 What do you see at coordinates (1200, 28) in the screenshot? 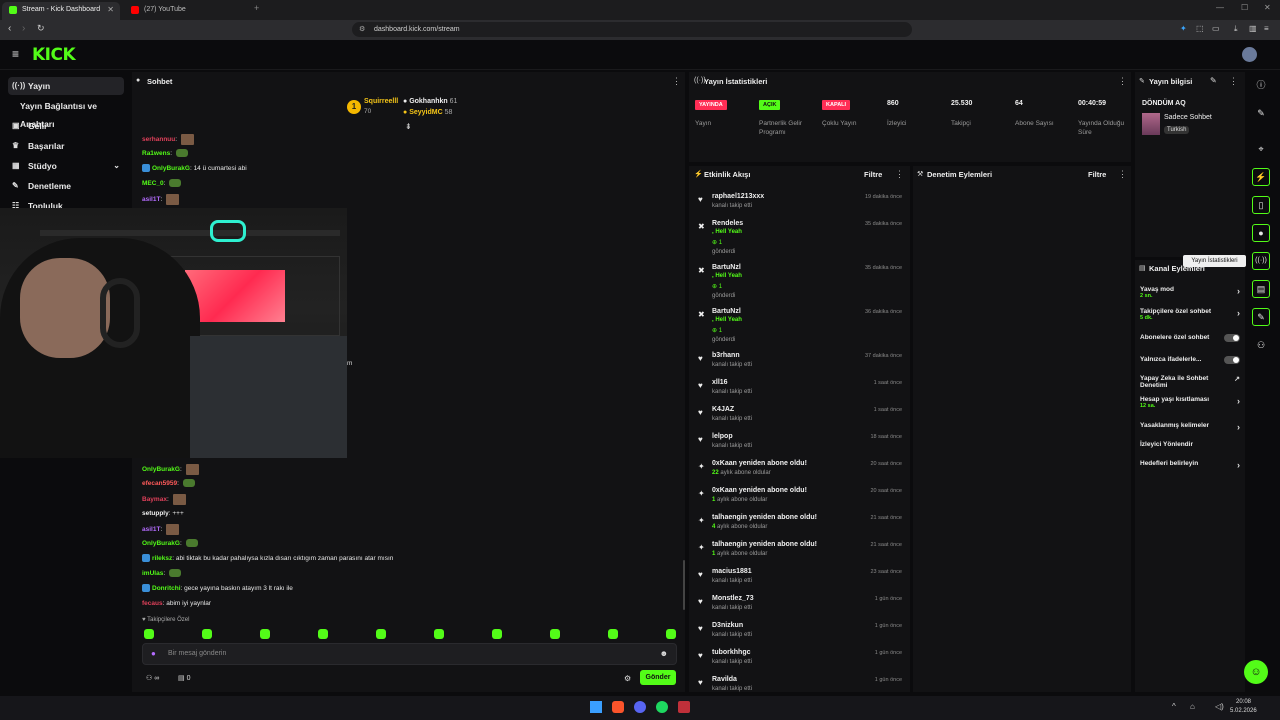
I see `extensions-icon: ⬚` at bounding box center [1200, 28].